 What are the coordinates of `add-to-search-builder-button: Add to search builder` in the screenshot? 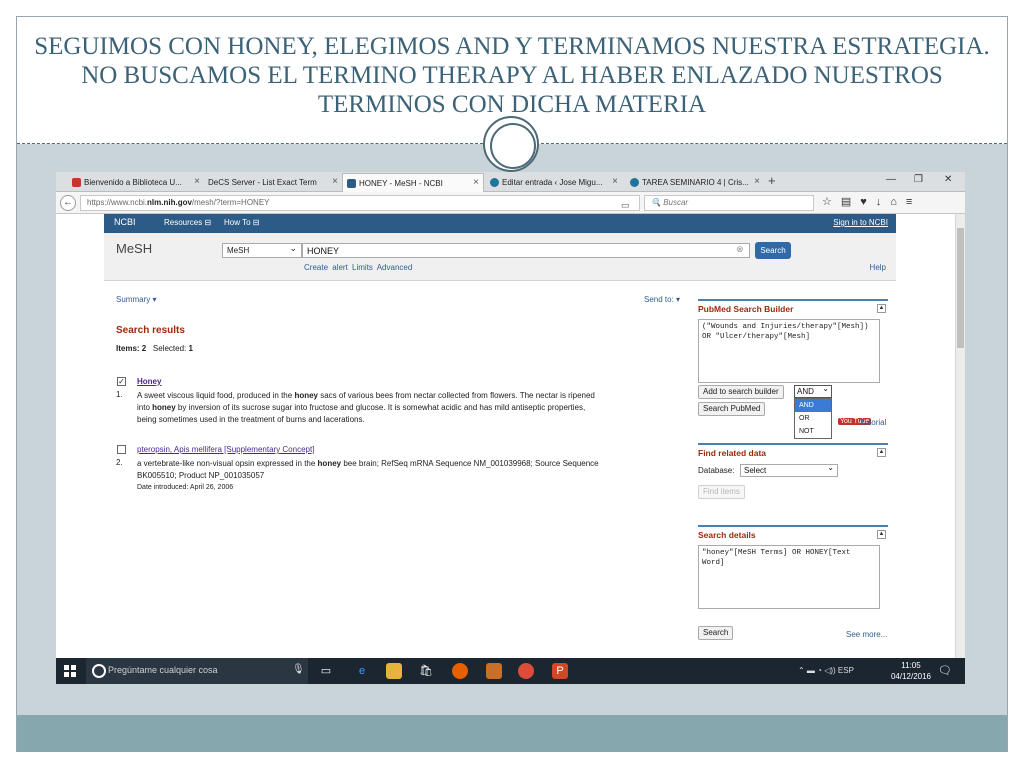 It's located at (741, 392).